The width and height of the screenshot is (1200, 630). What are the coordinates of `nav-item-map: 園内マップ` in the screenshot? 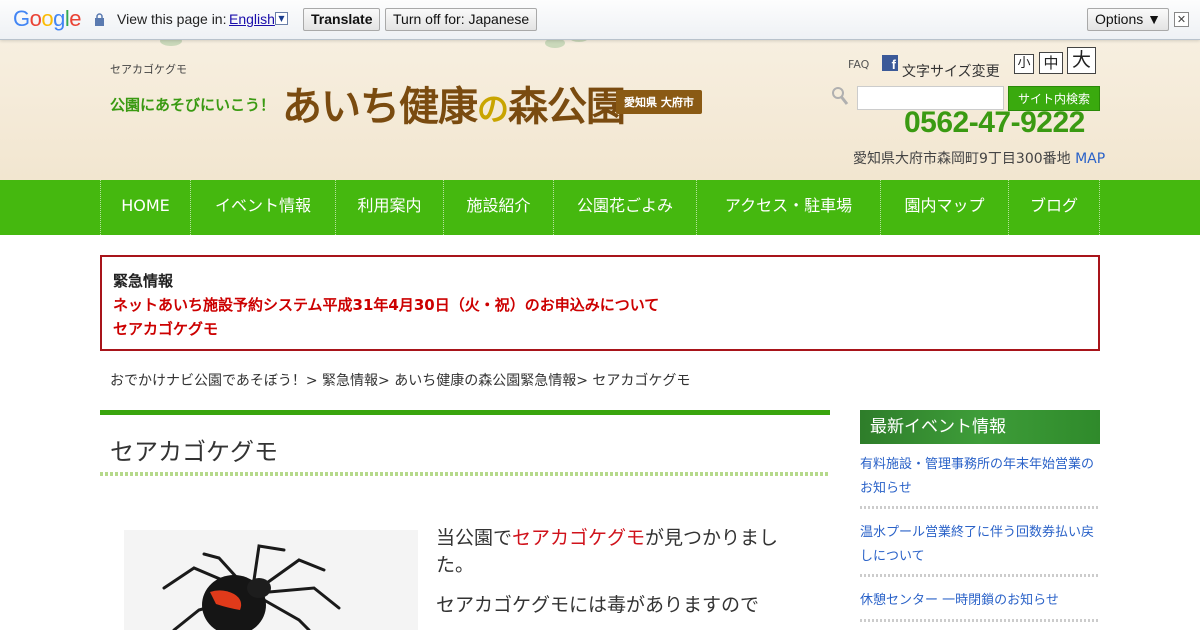 It's located at (944, 207).